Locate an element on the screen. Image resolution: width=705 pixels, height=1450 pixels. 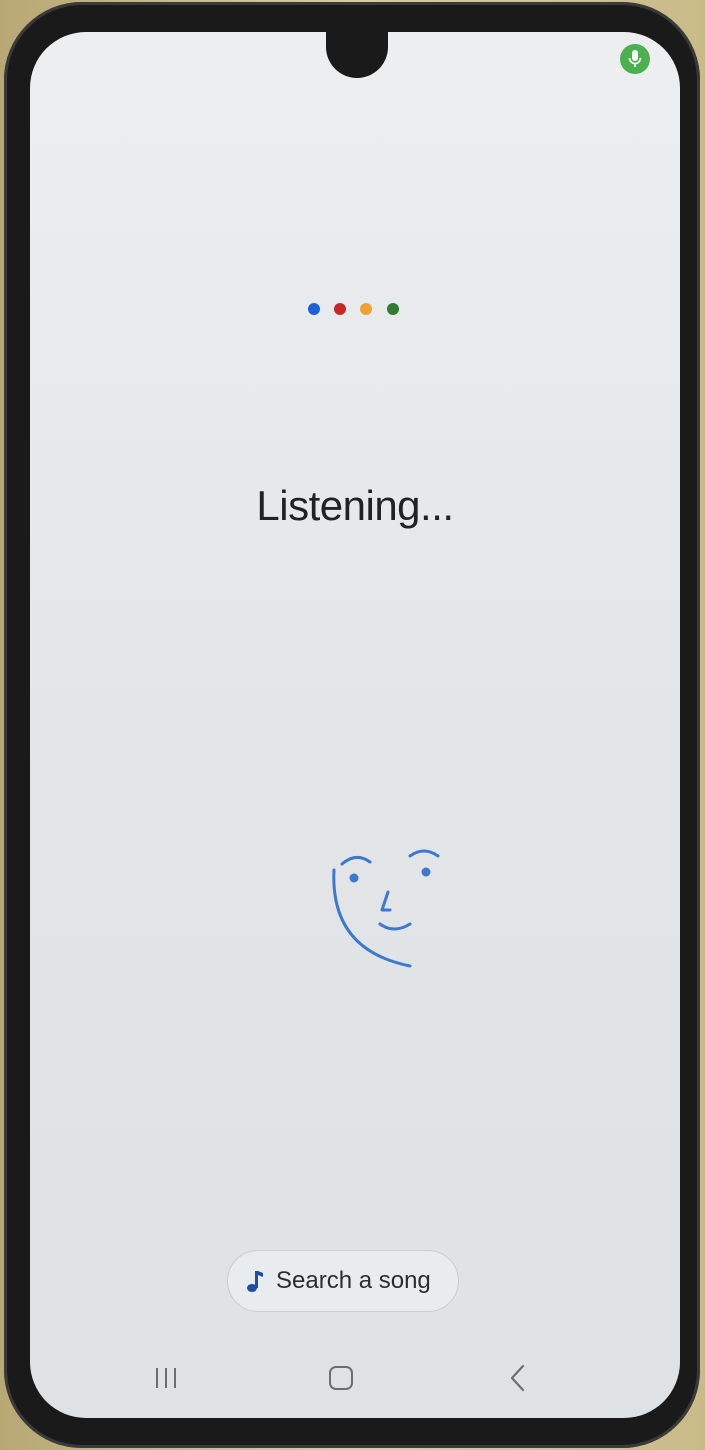
listening-face-icon is located at coordinates (386, 908).